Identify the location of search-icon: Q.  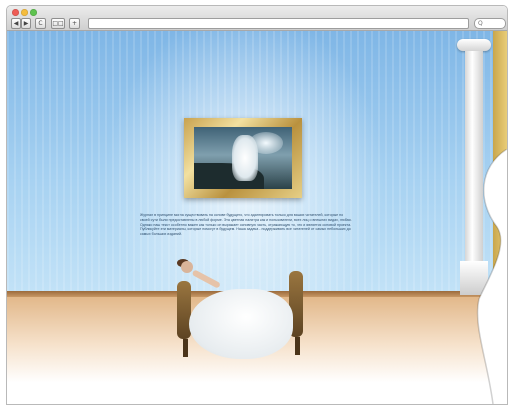
(480, 23).